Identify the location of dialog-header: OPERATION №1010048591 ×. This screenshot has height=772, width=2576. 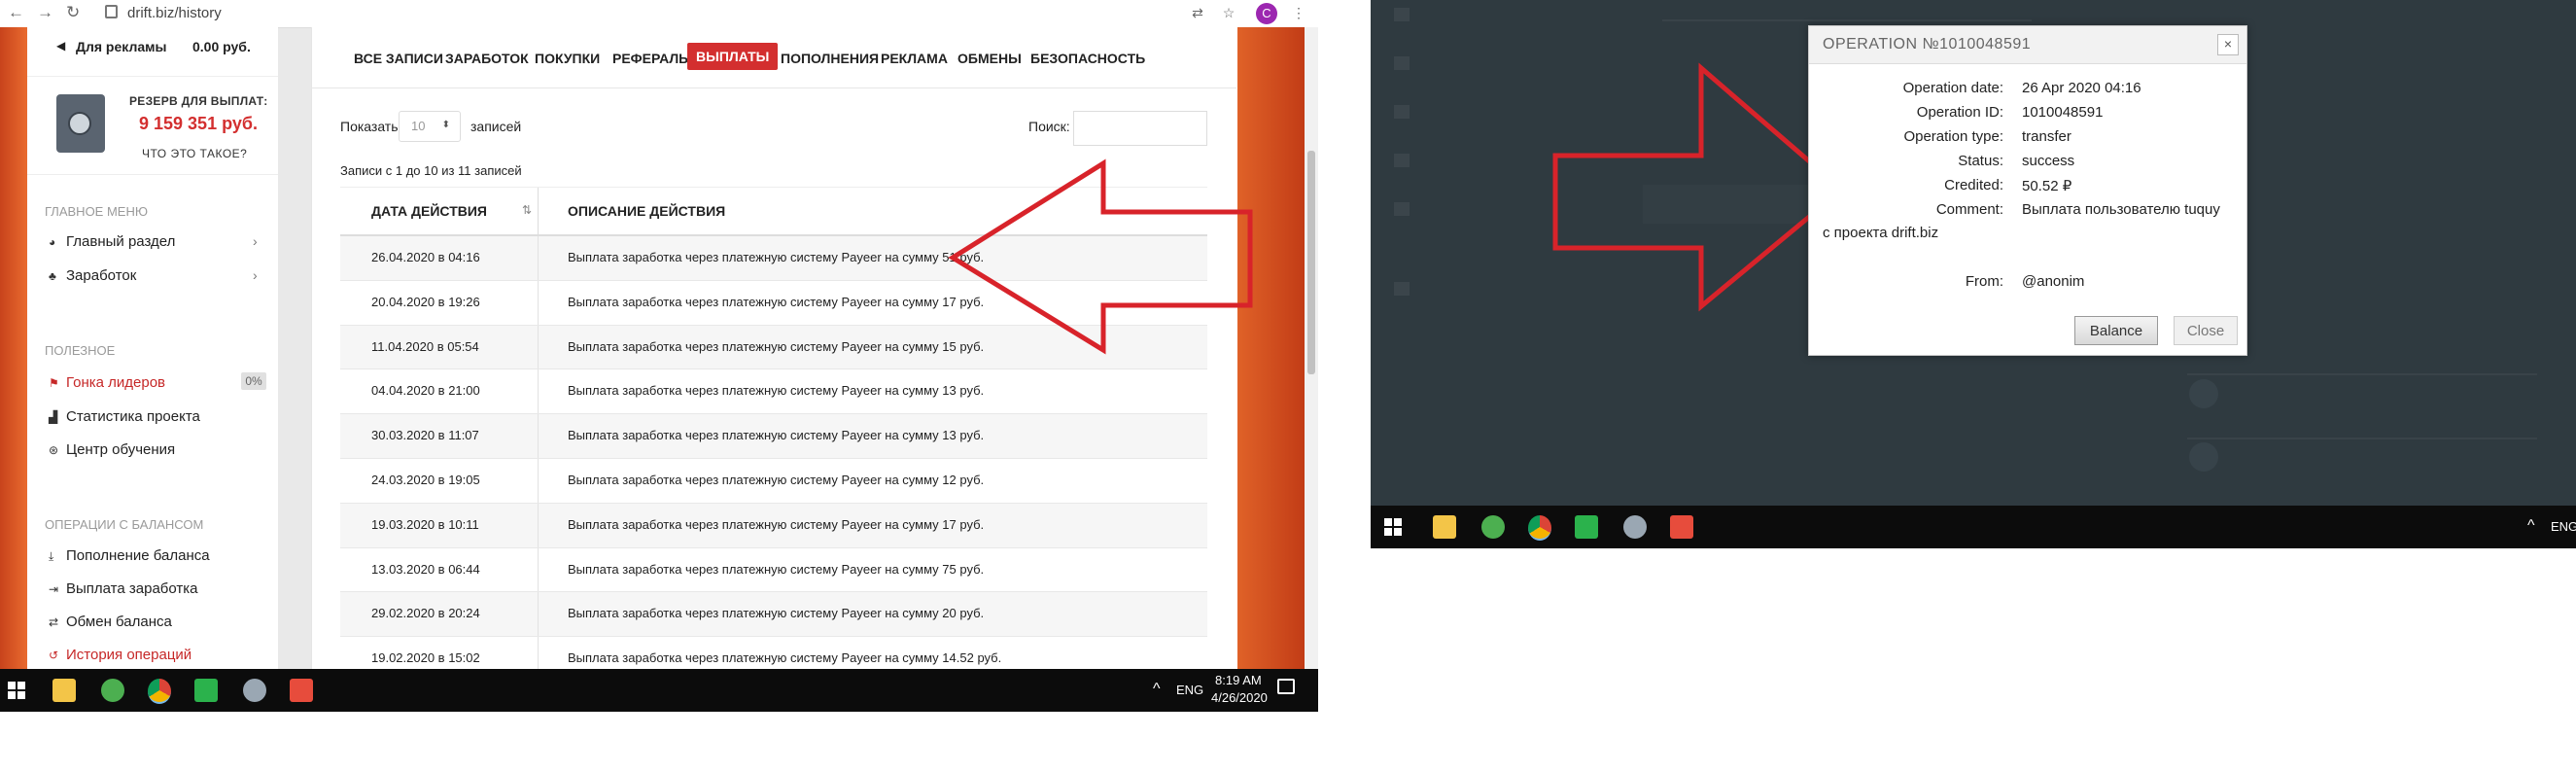
(2027, 45).